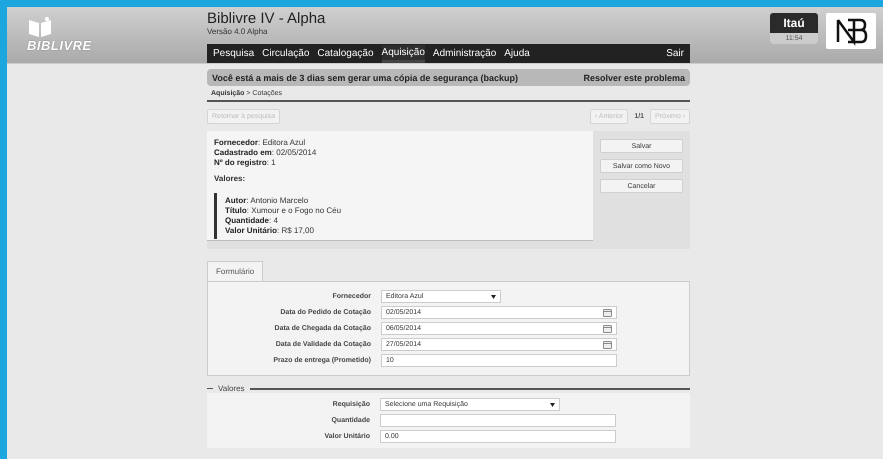  What do you see at coordinates (233, 53) in the screenshot?
I see `menu-item: Pesquisa` at bounding box center [233, 53].